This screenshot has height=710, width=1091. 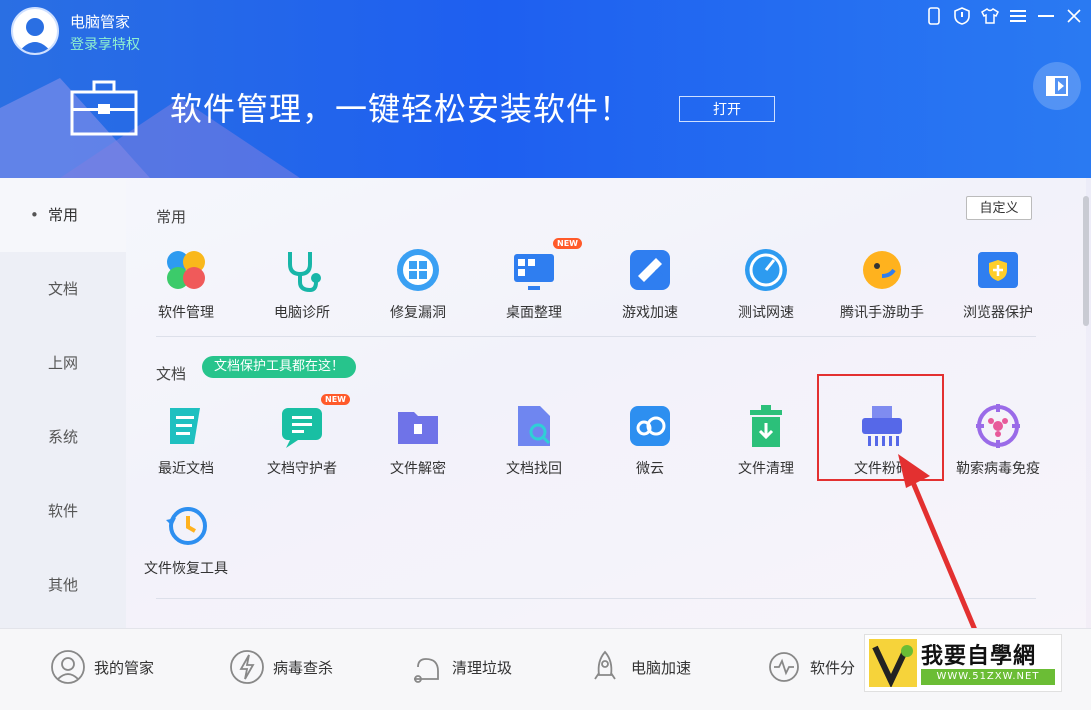 What do you see at coordinates (100, 22) in the screenshot?
I see `app-title: 电脑管家` at bounding box center [100, 22].